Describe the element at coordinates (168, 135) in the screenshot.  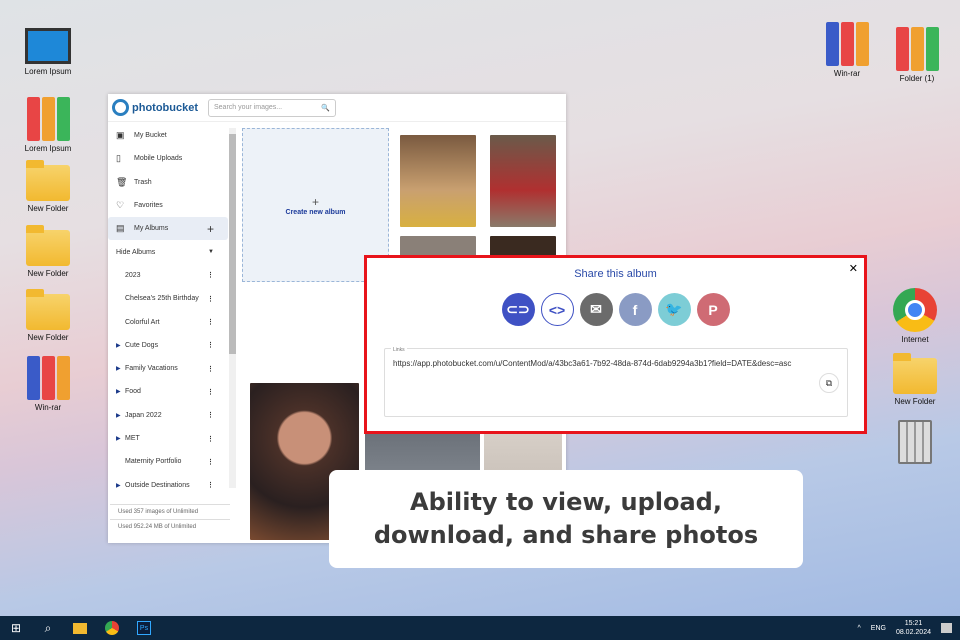
I see `nav-my-bucket: ▣ My Bucket` at that location.